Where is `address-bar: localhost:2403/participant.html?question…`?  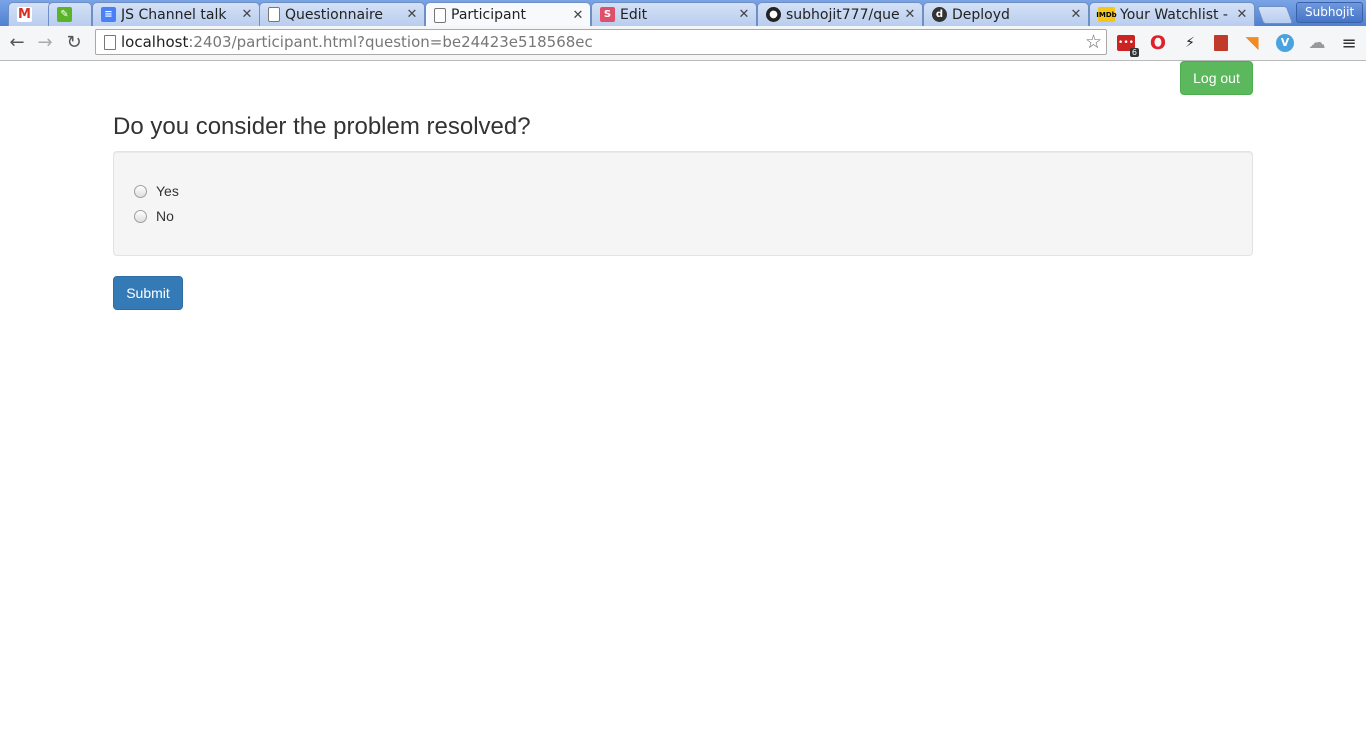
address-bar: localhost:2403/participant.html?question… is located at coordinates (601, 42).